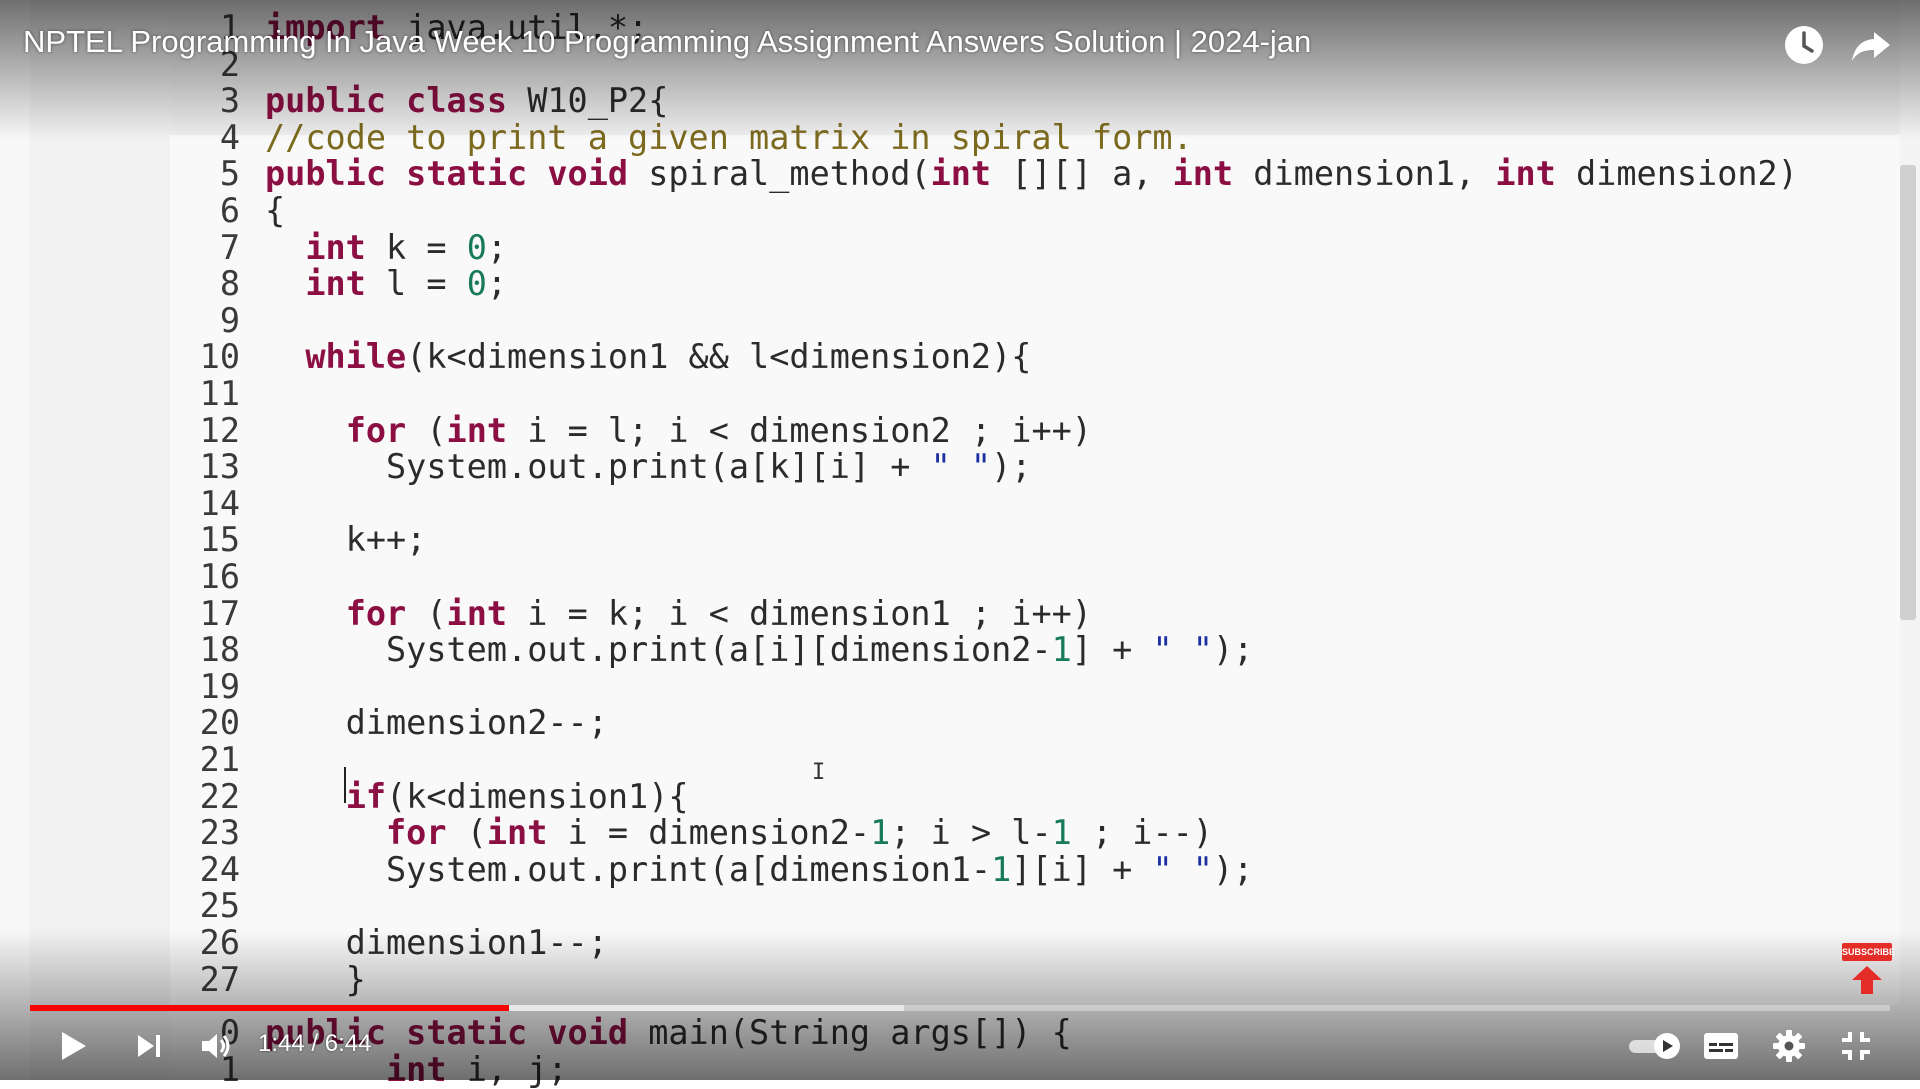  I want to click on line-number: 14, so click(219, 503).